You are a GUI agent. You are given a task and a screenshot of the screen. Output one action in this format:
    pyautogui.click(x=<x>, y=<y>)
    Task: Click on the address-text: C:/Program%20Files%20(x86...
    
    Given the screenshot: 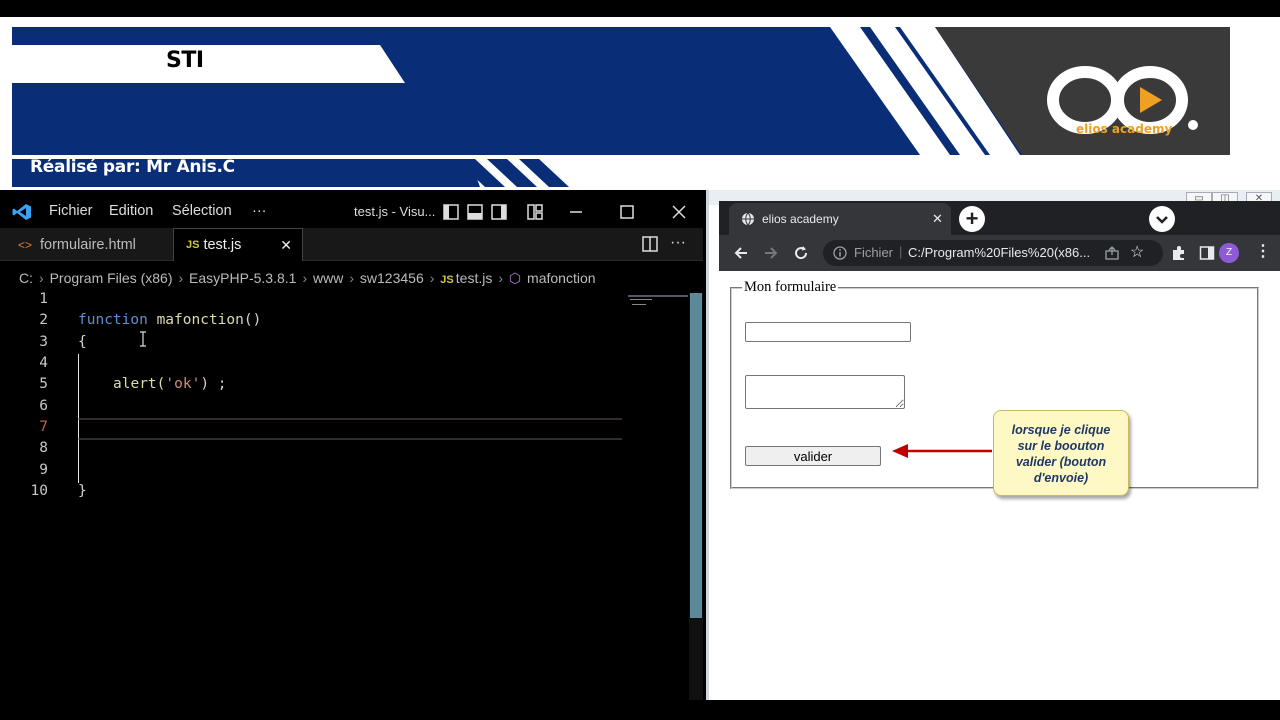 What is the action you would take?
    pyautogui.click(x=999, y=252)
    